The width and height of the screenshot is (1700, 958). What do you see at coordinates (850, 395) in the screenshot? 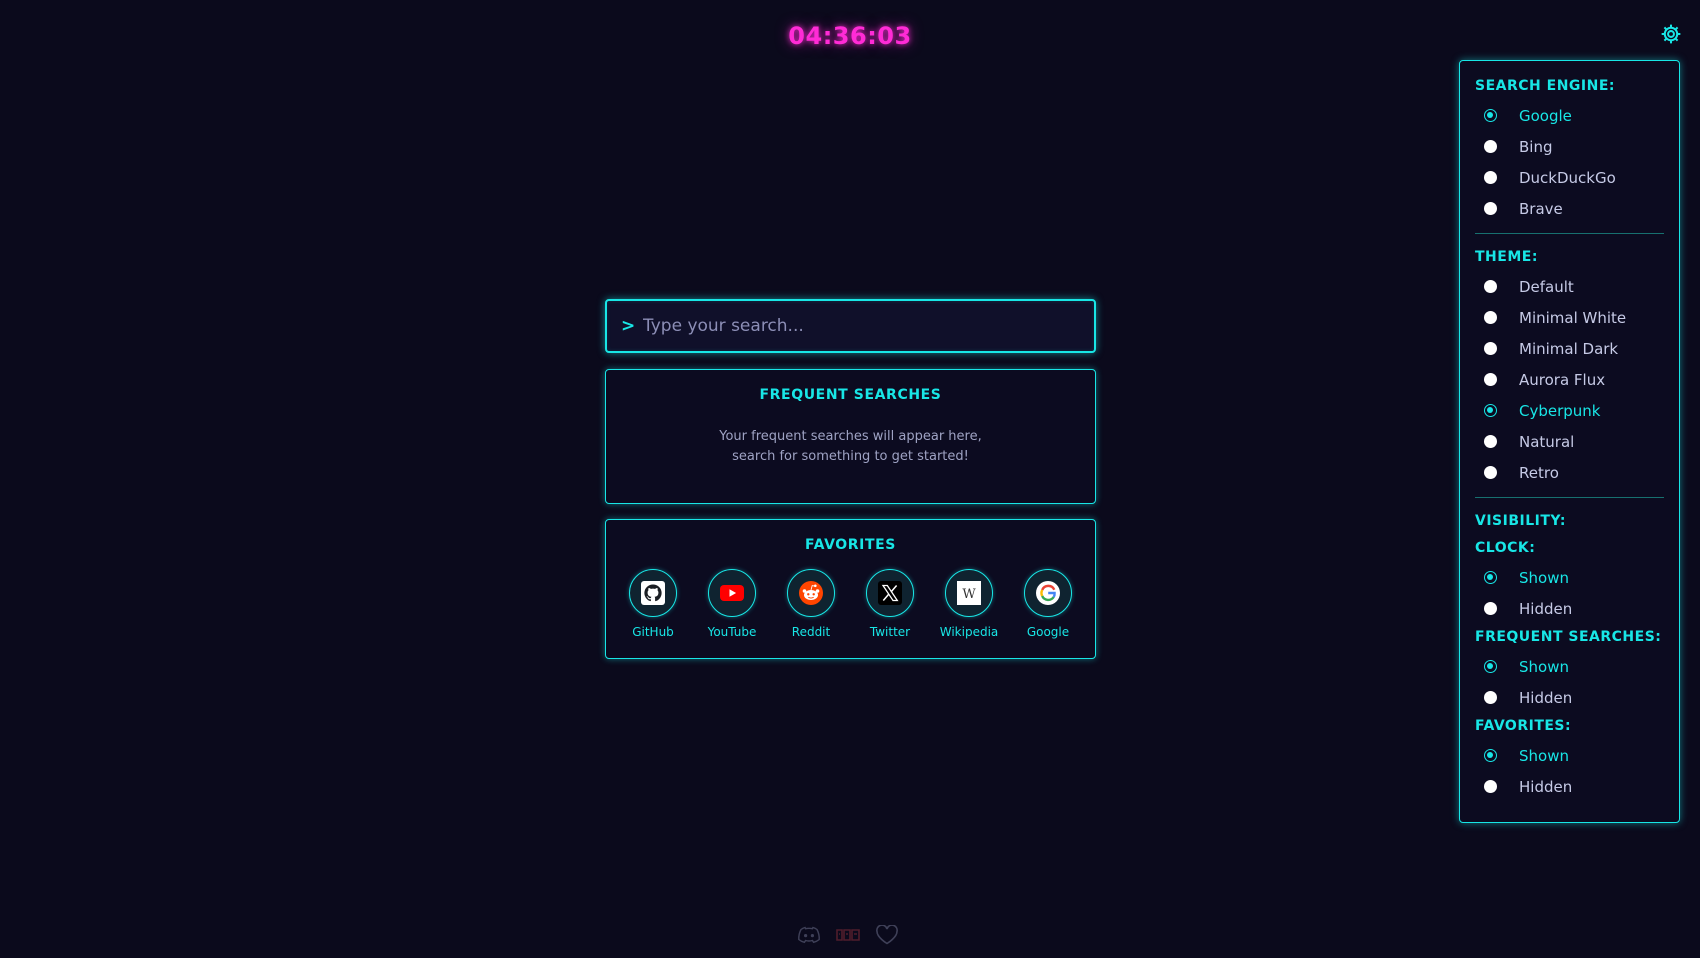
I see `frequent-searches-title: FREQUENT SEARCHES` at bounding box center [850, 395].